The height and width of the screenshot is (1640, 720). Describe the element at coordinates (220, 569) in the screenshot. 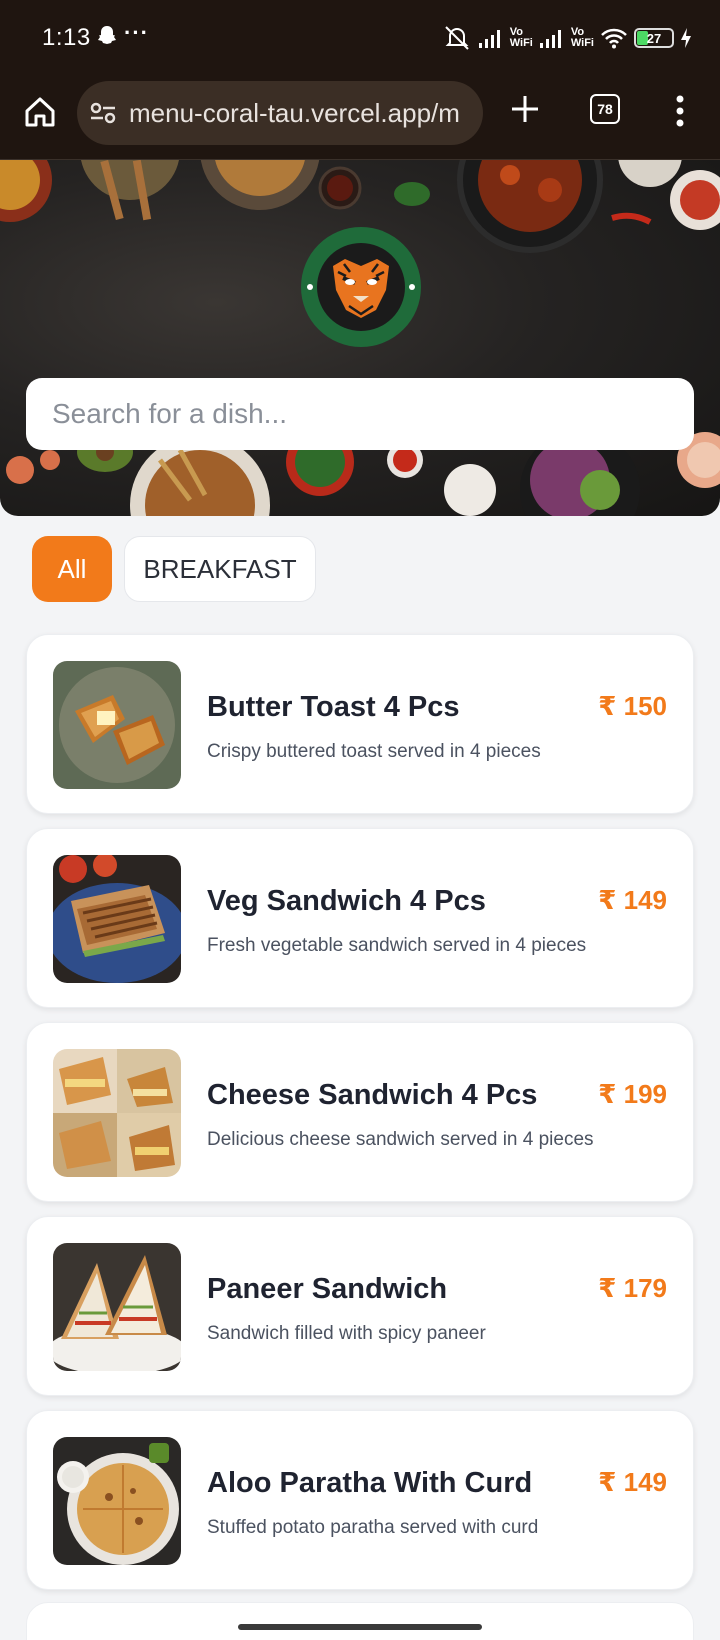

I see `category-chip-breakfast: BREAKFAST` at that location.